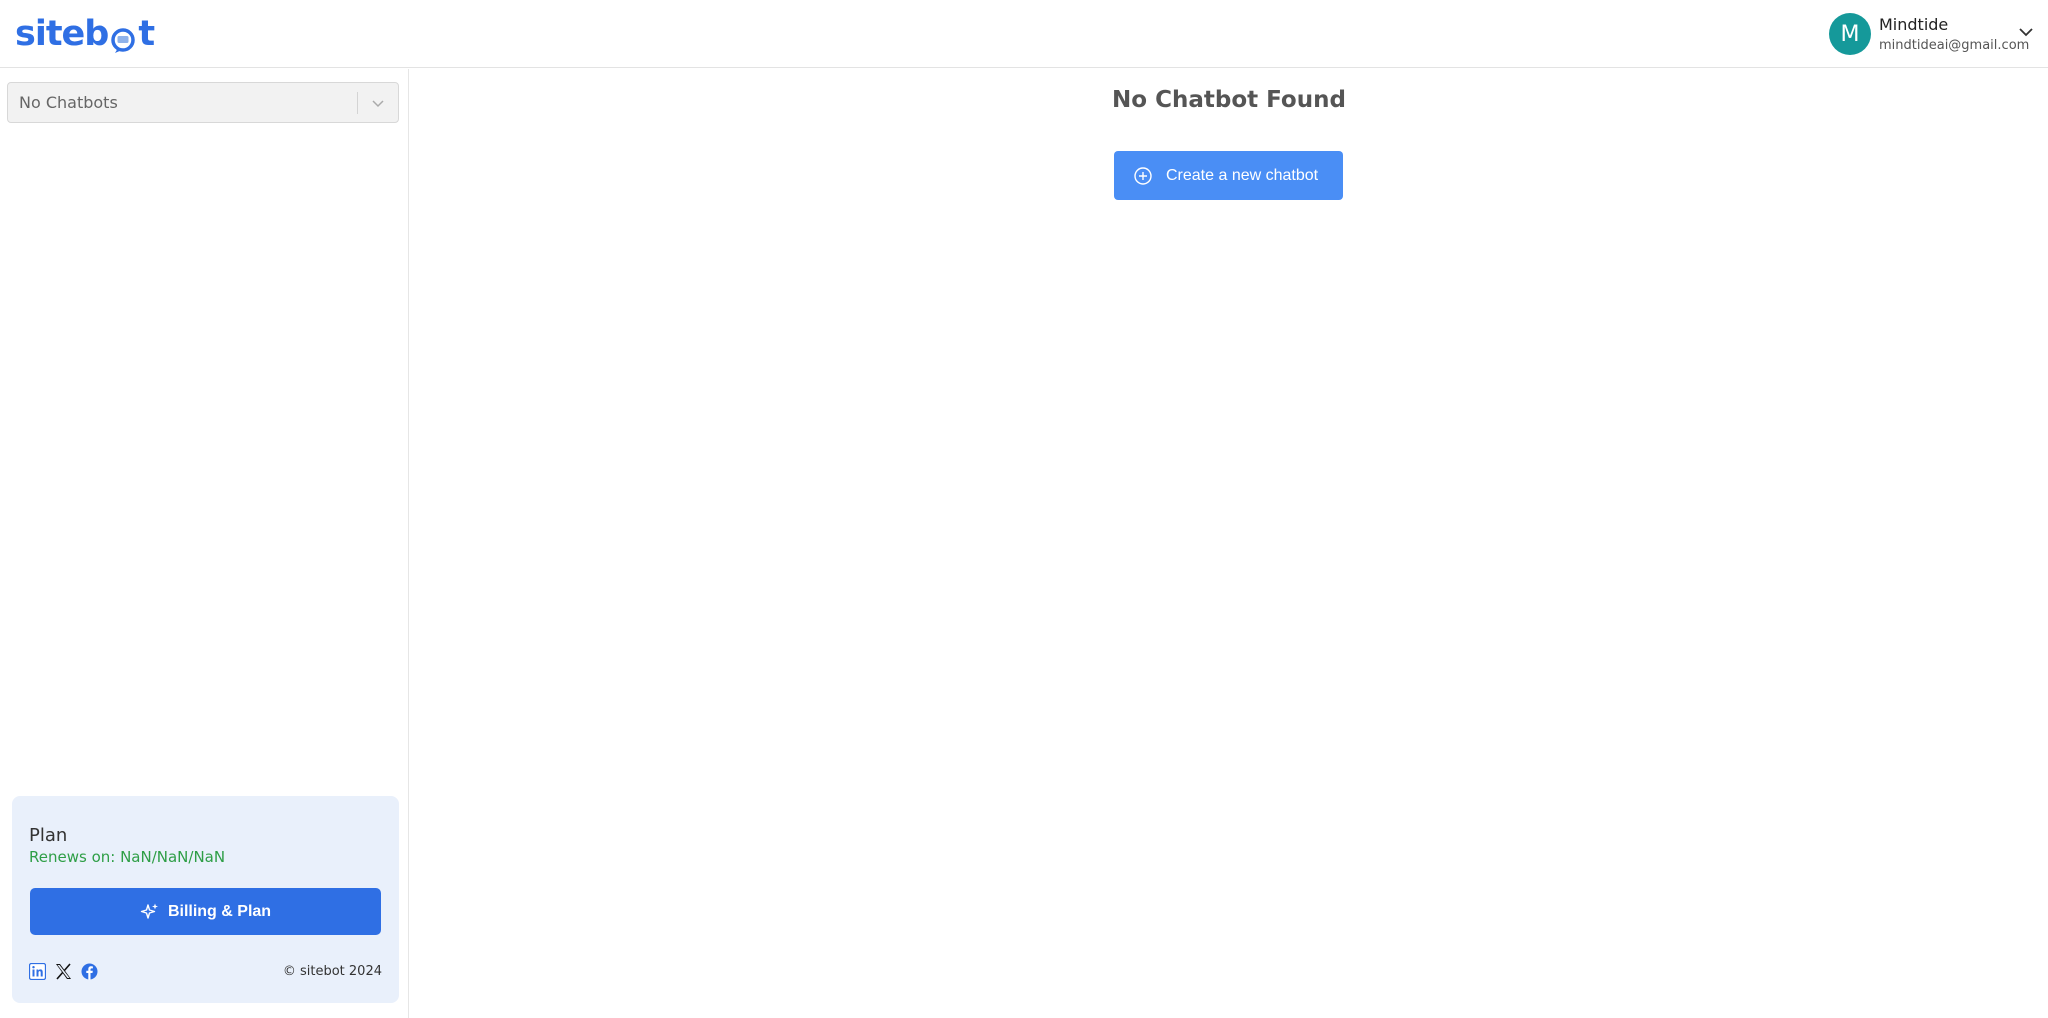  I want to click on logo-text-start: siteb, so click(62, 34).